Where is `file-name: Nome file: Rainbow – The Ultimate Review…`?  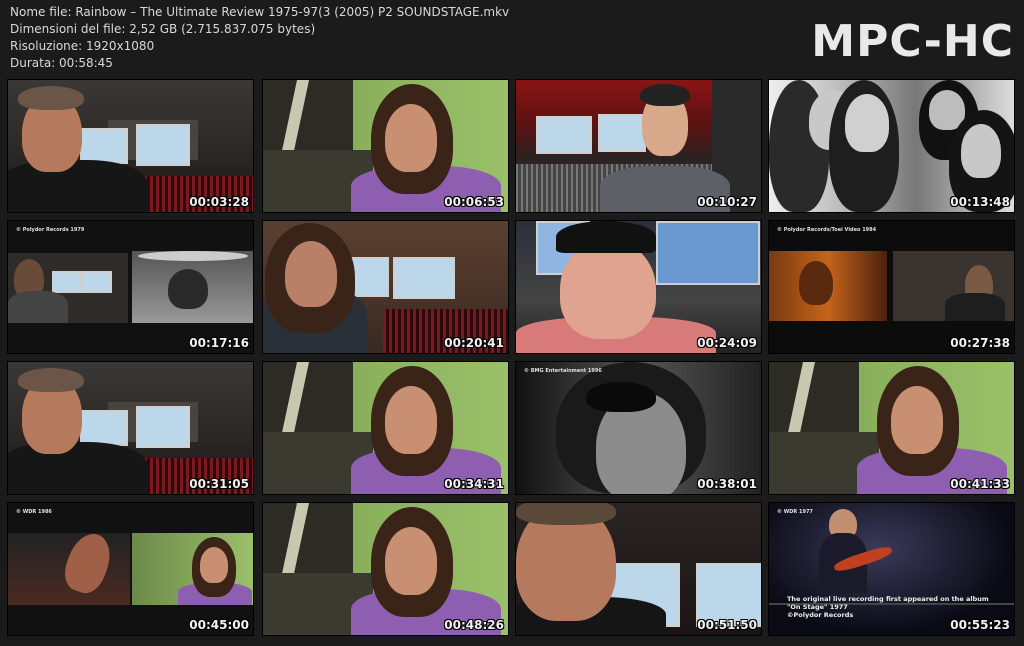 file-name: Nome file: Rainbow – The Ultimate Review… is located at coordinates (260, 12).